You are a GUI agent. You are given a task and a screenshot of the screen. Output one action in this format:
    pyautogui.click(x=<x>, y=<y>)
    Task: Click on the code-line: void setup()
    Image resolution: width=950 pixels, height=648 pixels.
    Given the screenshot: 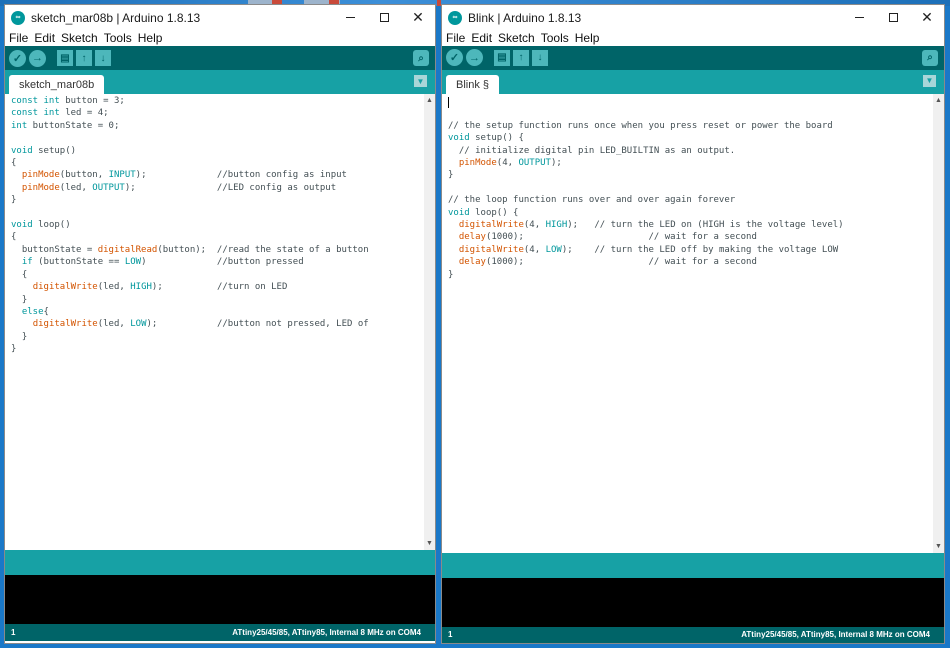 What is the action you would take?
    pyautogui.click(x=44, y=150)
    